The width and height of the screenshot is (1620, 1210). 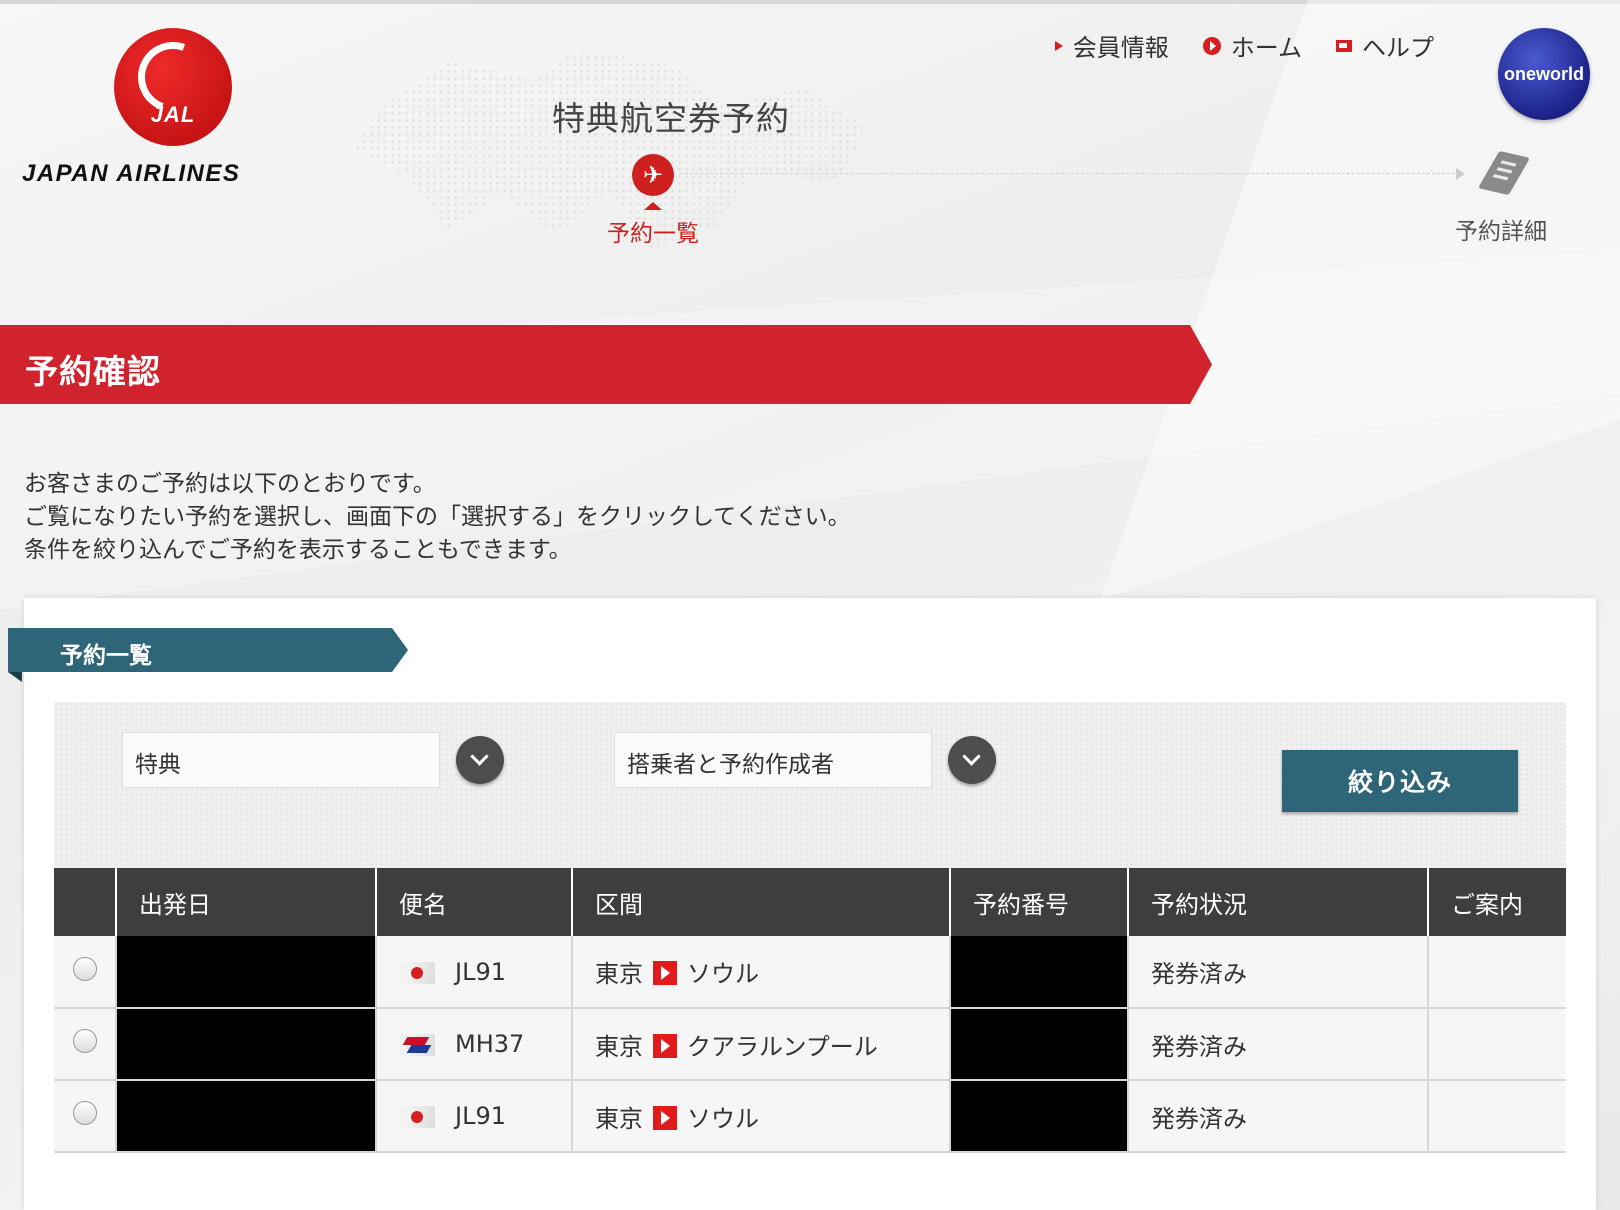 What do you see at coordinates (85, 902) in the screenshot?
I see `header-select` at bounding box center [85, 902].